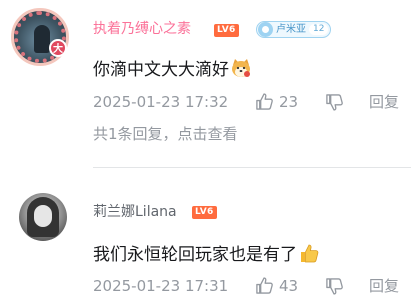 This screenshot has width=411, height=303. Describe the element at coordinates (58, 48) in the screenshot. I see `avatar-pendant-badge: 大` at that location.